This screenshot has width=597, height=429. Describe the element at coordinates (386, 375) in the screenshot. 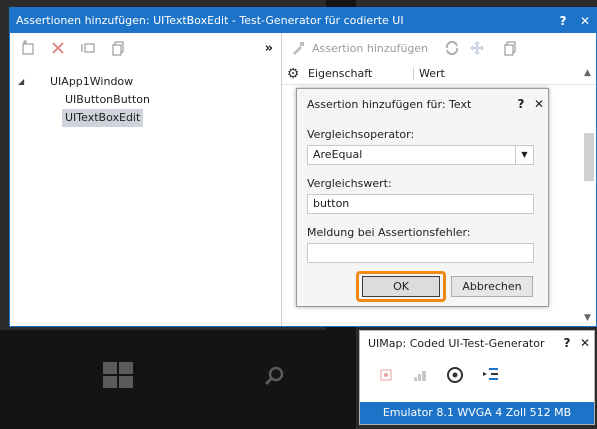

I see `record-icon` at that location.